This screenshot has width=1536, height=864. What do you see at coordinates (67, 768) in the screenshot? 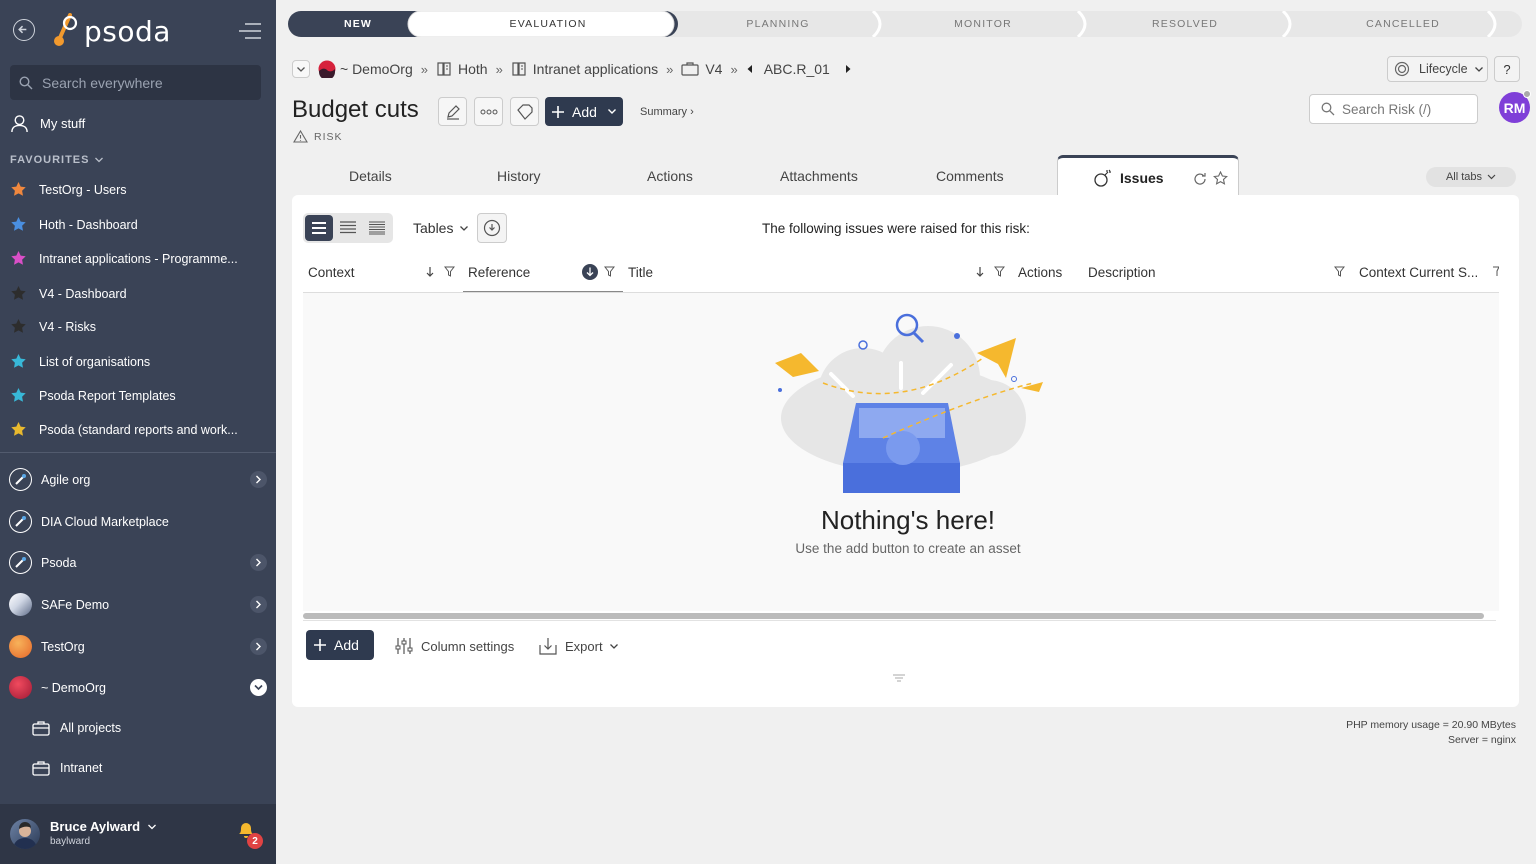
I see `sidebar-item-intranet: Intranet` at bounding box center [67, 768].